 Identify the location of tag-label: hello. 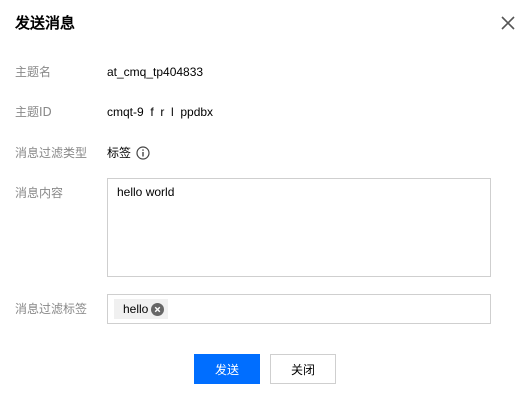
(136, 309).